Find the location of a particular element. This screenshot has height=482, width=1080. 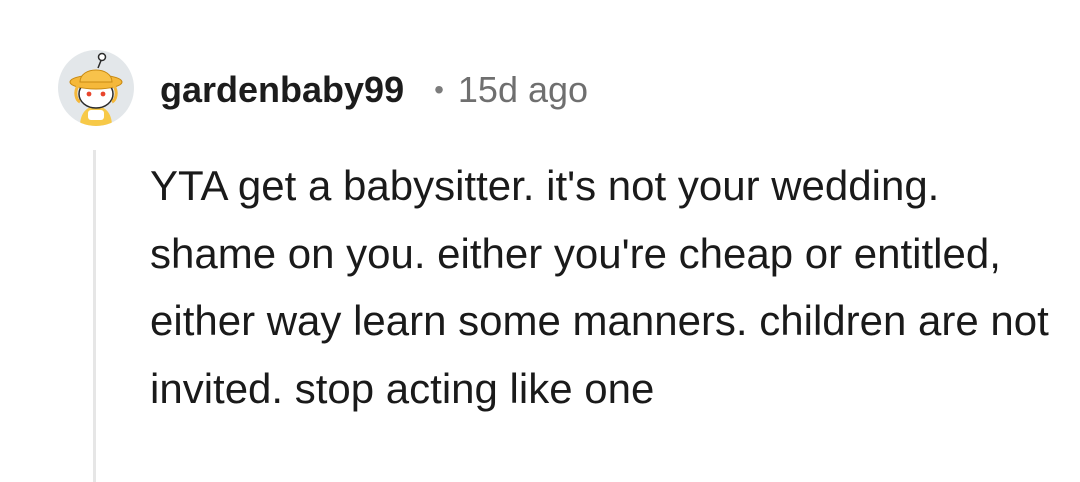

user-avatar is located at coordinates (96, 88).